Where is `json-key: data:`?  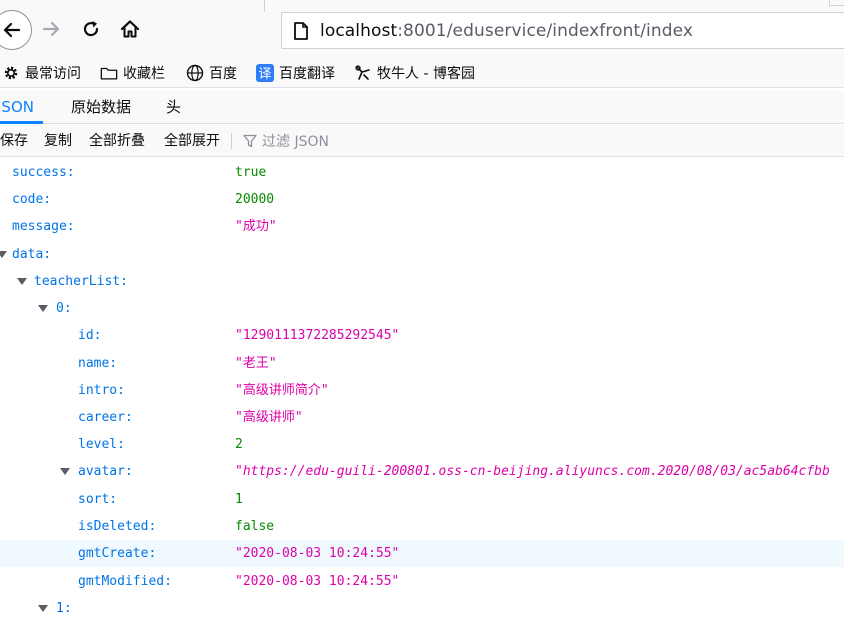 json-key: data: is located at coordinates (32, 254).